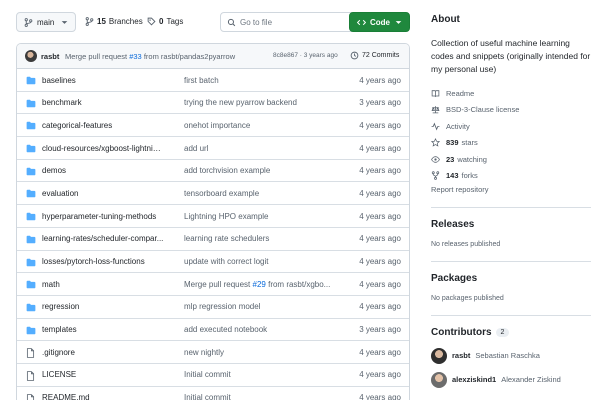  Describe the element at coordinates (135, 56) in the screenshot. I see `commit-pr-link: #33` at that location.